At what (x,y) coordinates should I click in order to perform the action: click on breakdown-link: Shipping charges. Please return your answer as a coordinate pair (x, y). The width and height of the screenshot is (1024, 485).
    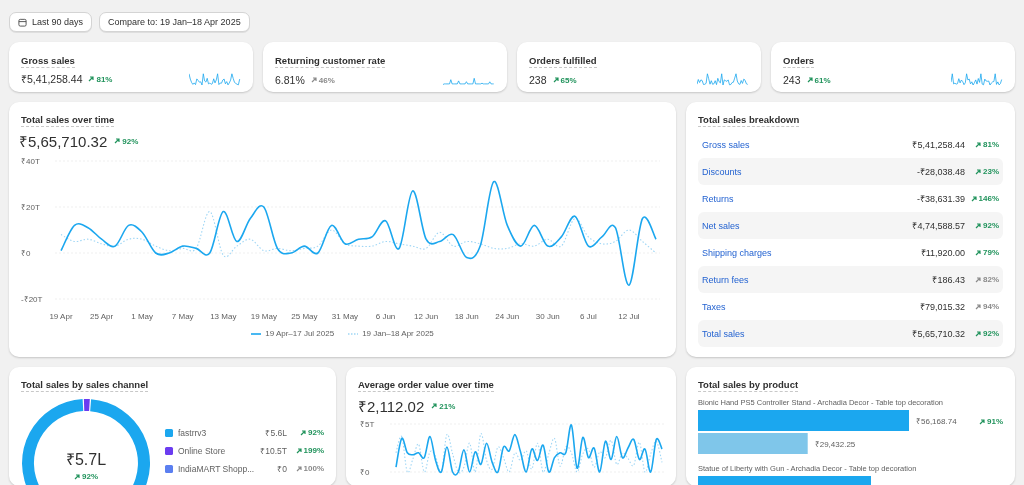
    Looking at the image, I should click on (737, 252).